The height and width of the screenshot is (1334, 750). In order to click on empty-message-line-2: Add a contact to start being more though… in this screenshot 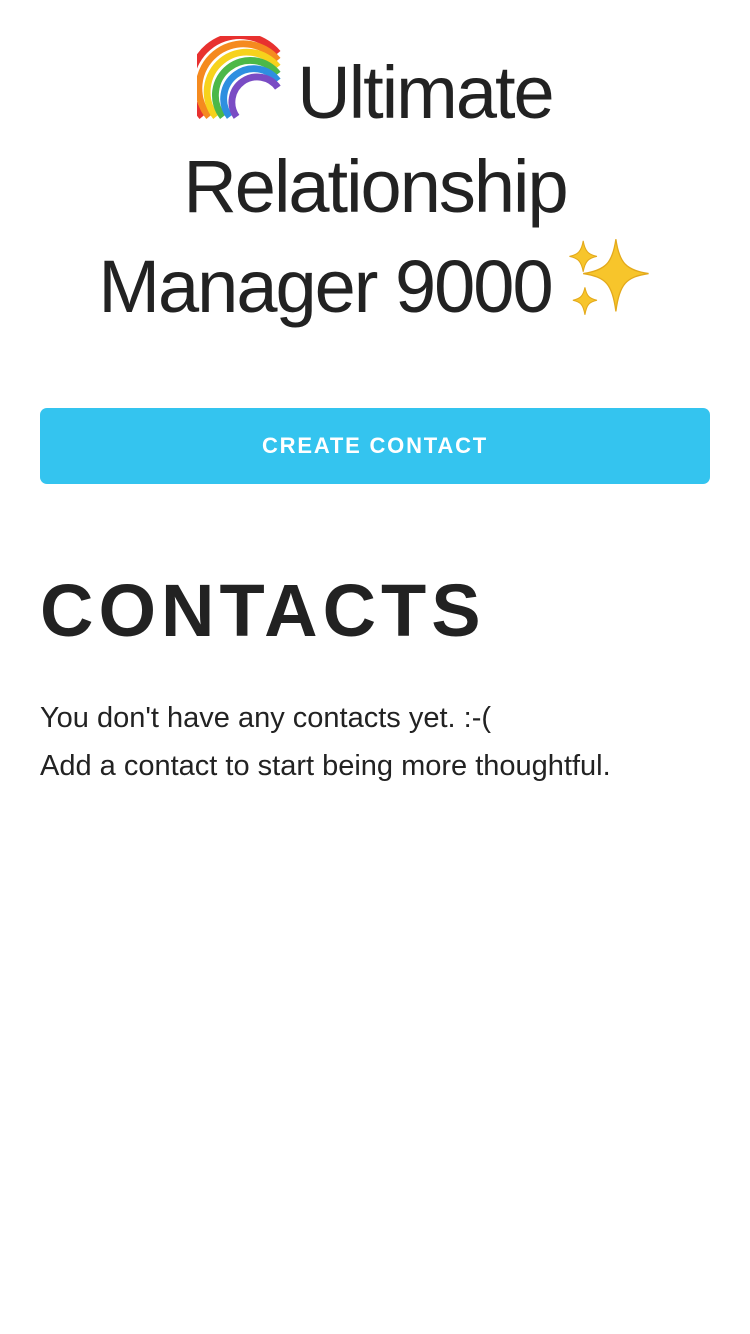, I will do `click(325, 766)`.